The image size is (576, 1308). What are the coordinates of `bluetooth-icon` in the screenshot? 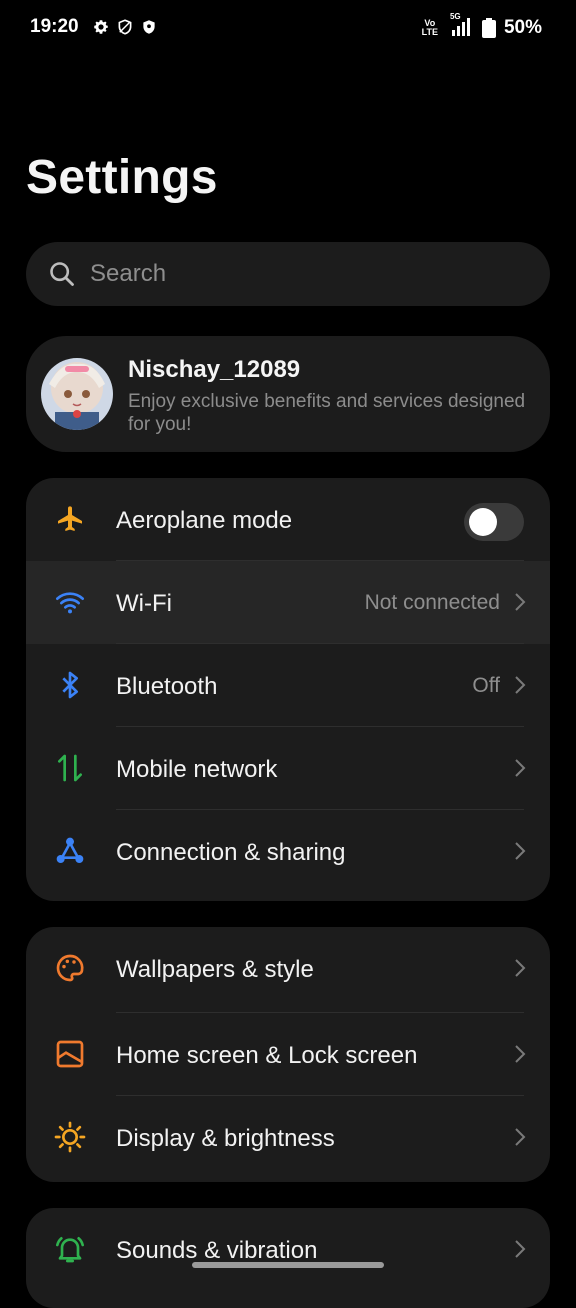 It's located at (70, 685).